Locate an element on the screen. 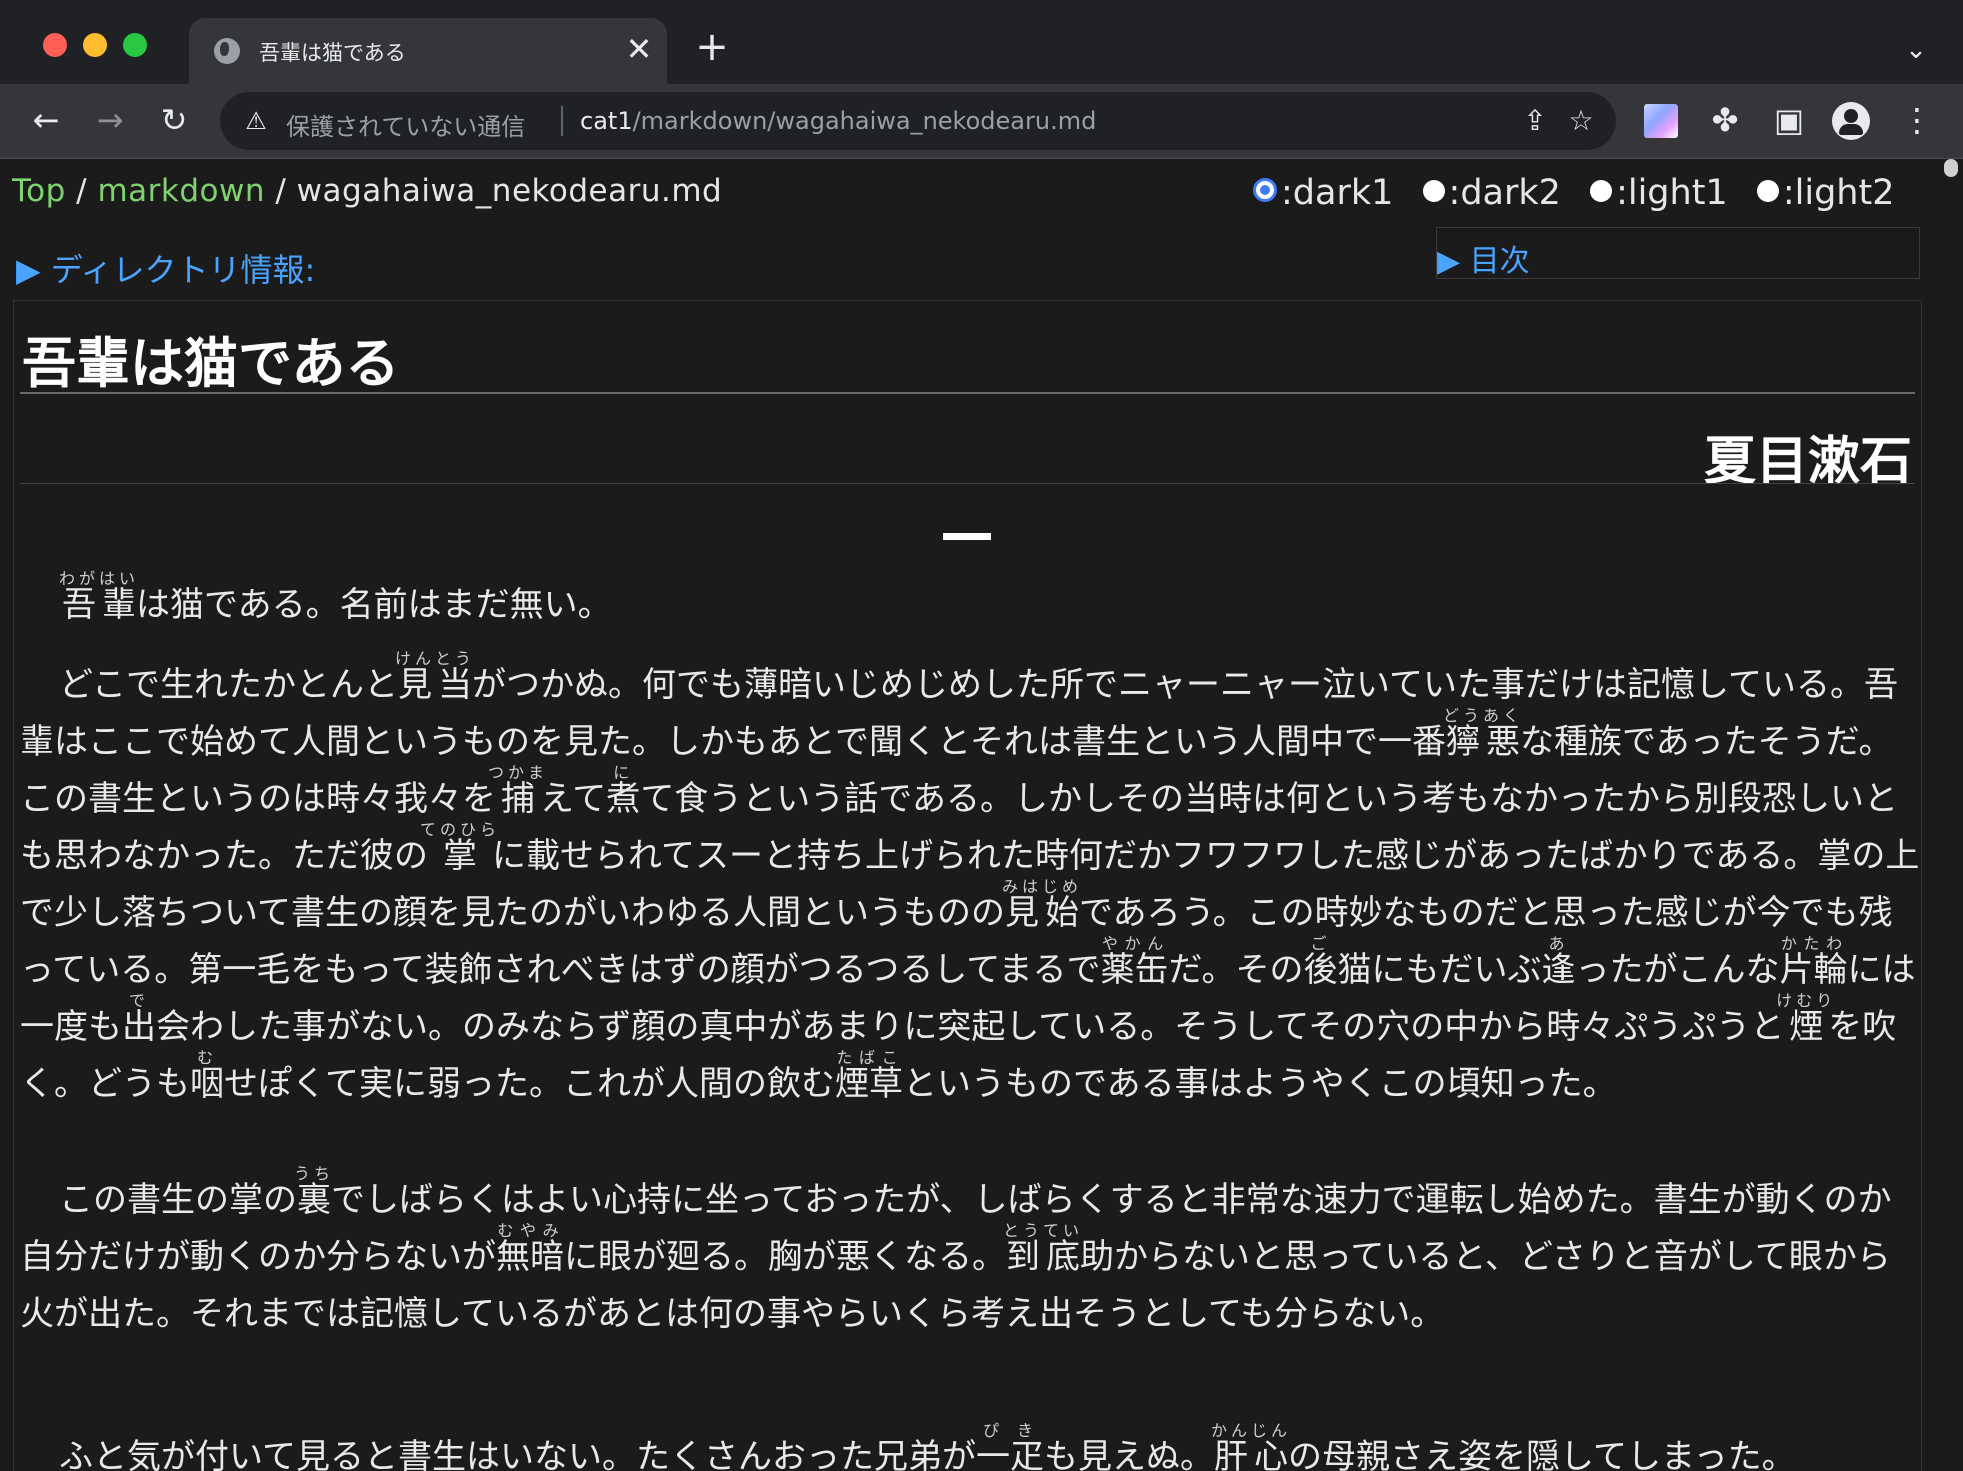  ruby-word: 無暗むやみ is located at coordinates (530, 1249).